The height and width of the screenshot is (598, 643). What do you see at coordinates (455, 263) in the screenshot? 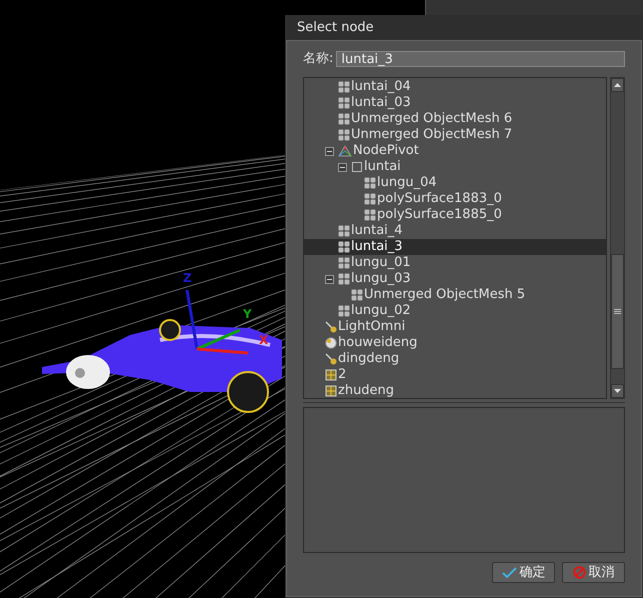
I see `tree-item: lungu_01` at bounding box center [455, 263].